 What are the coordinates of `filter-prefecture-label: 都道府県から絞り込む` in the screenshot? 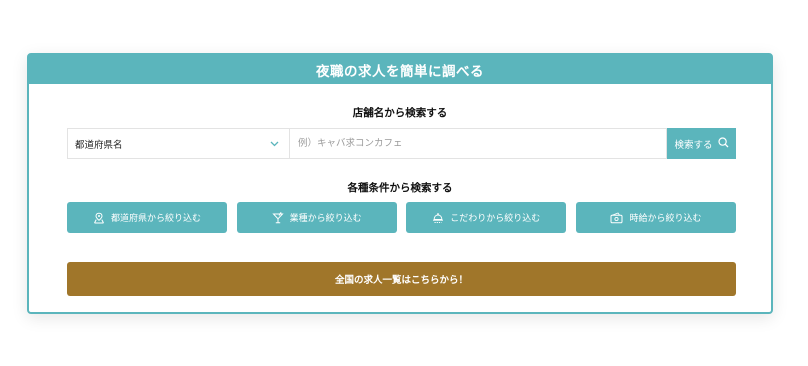 It's located at (155, 219).